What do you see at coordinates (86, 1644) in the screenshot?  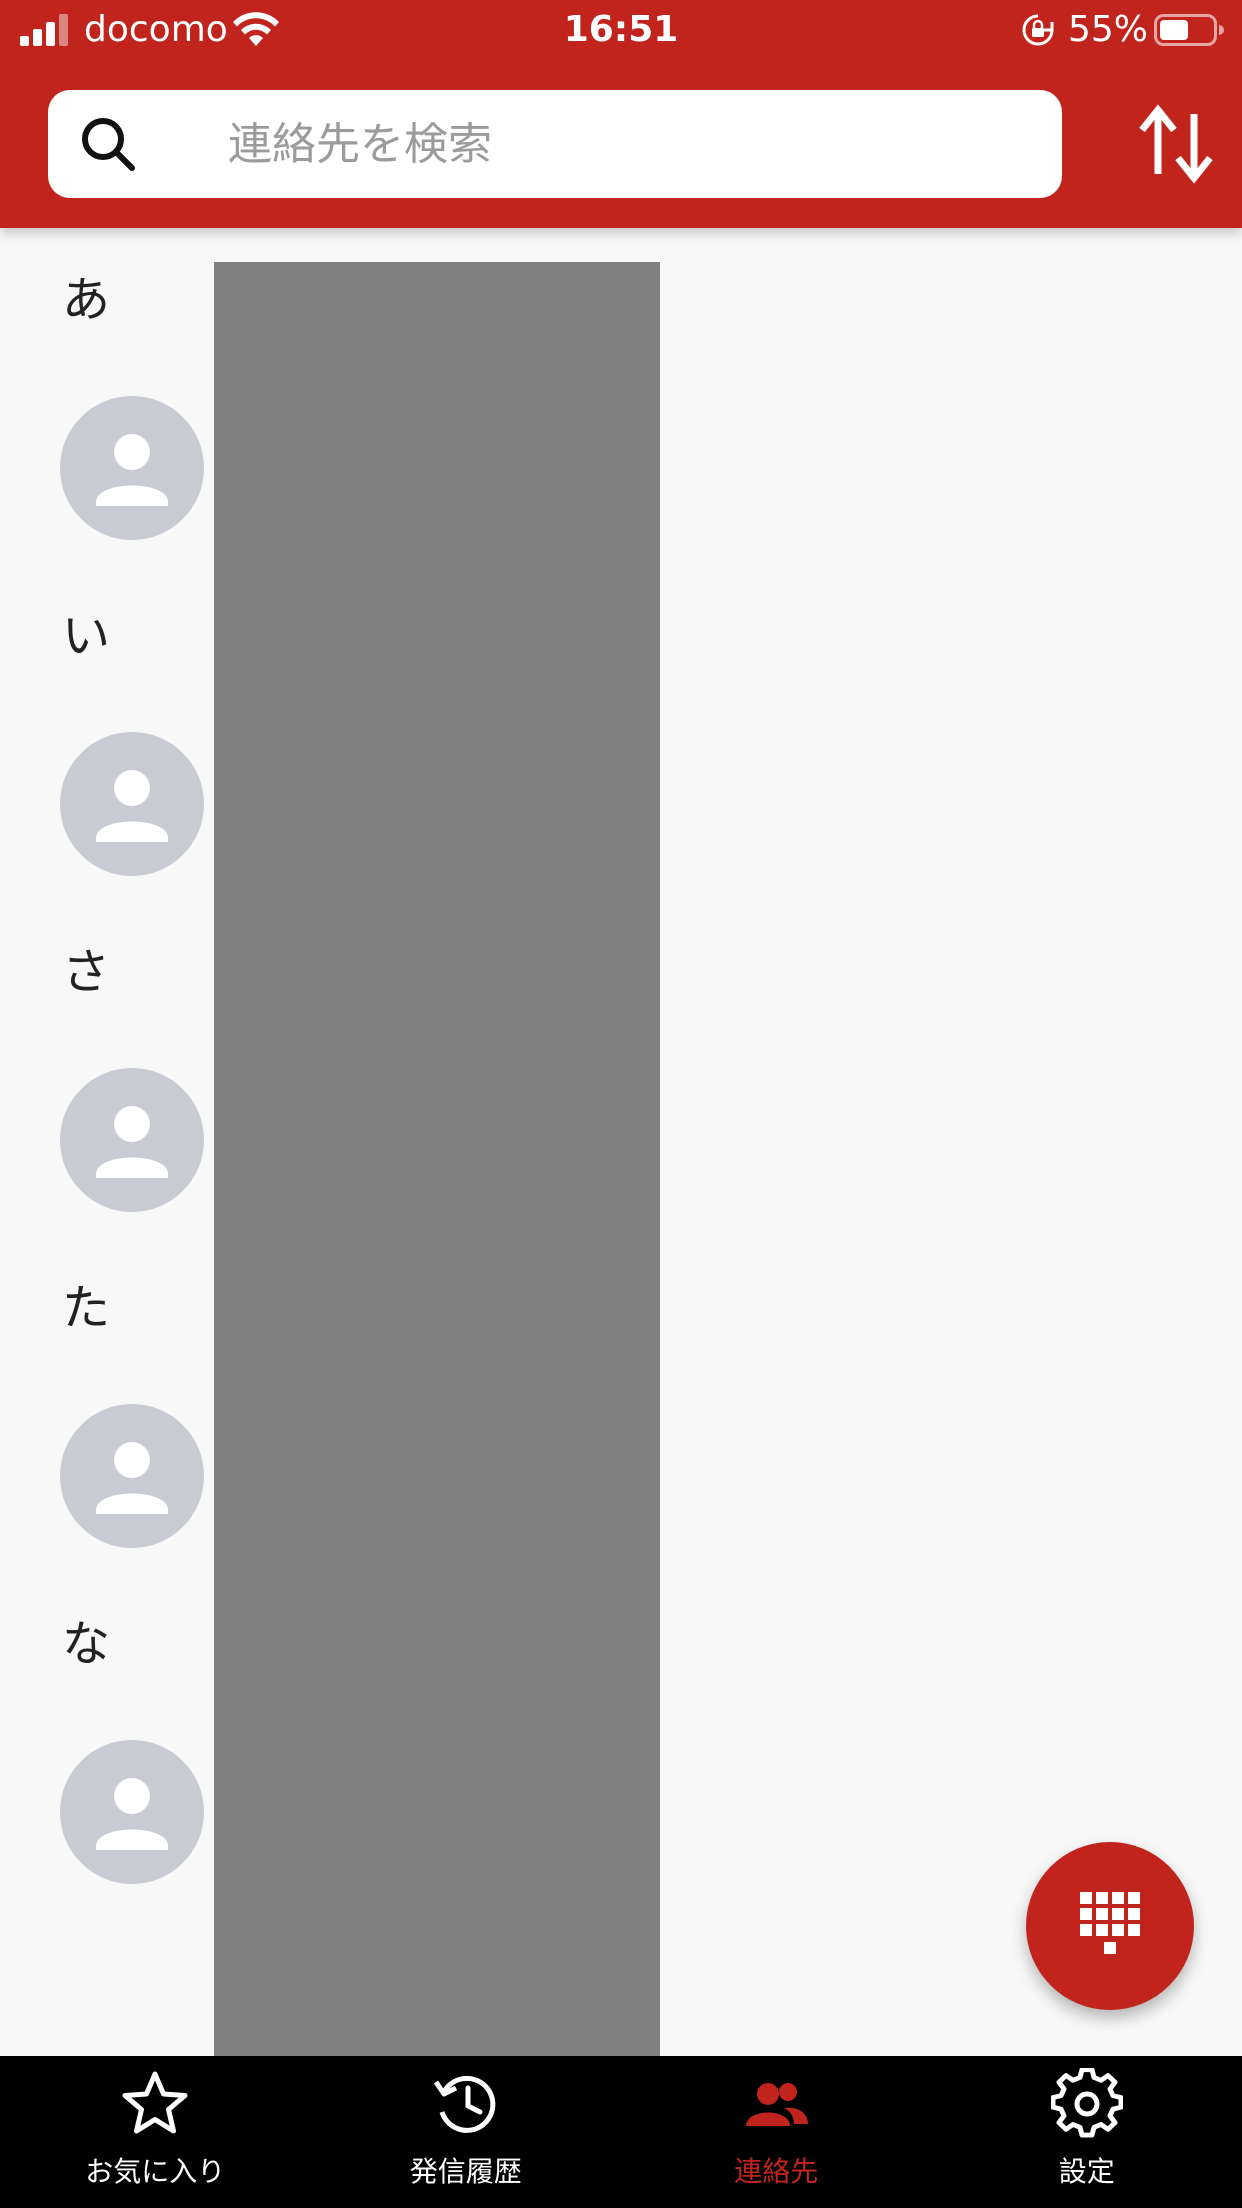 I see `section-header: な` at bounding box center [86, 1644].